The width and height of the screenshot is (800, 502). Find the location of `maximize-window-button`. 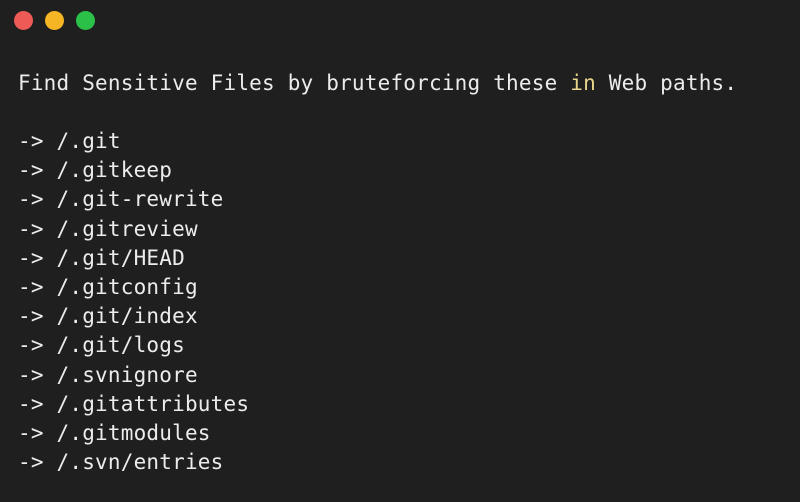

maximize-window-button is located at coordinates (85, 20).